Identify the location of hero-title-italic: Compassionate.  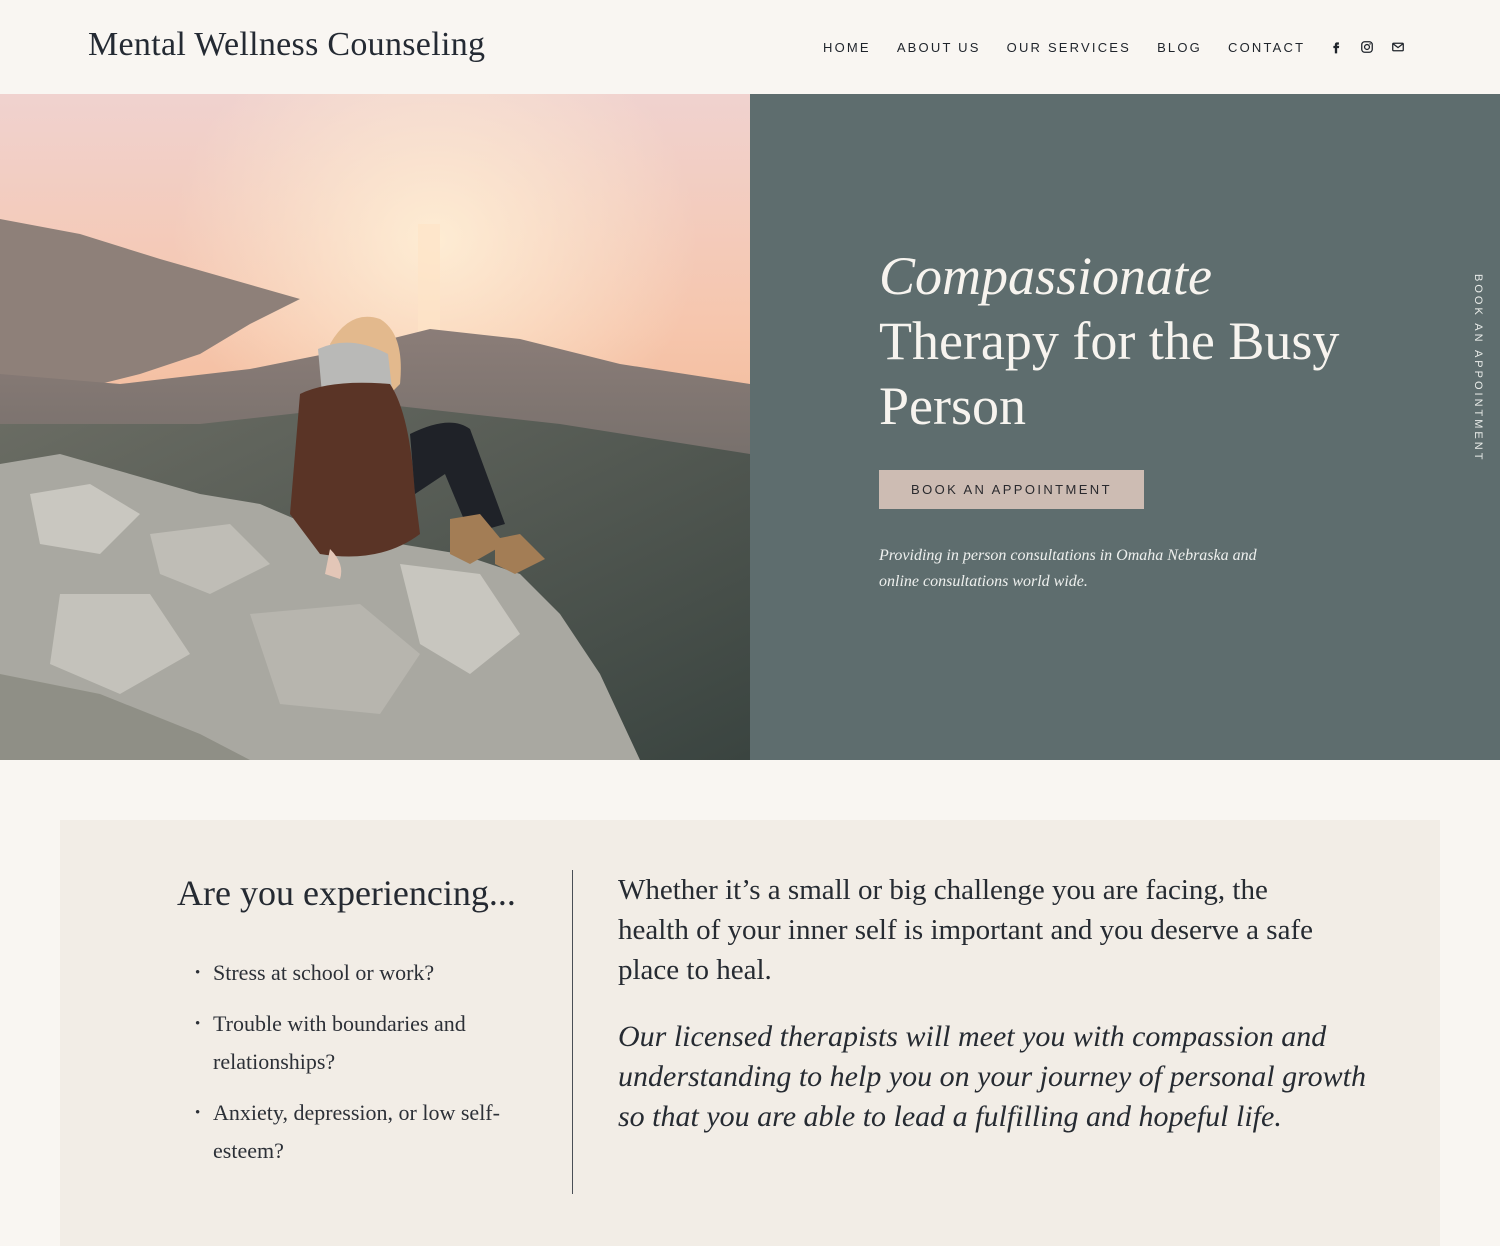
(1046, 276).